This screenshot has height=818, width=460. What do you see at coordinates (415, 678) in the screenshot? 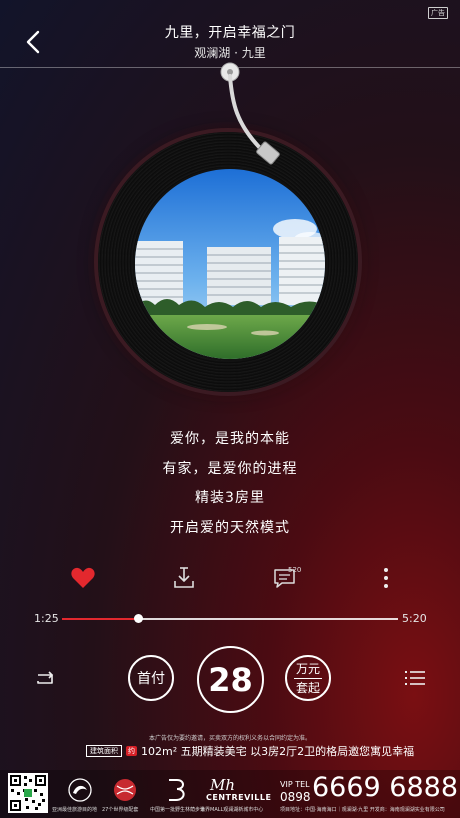
I see `playlist-icon` at bounding box center [415, 678].